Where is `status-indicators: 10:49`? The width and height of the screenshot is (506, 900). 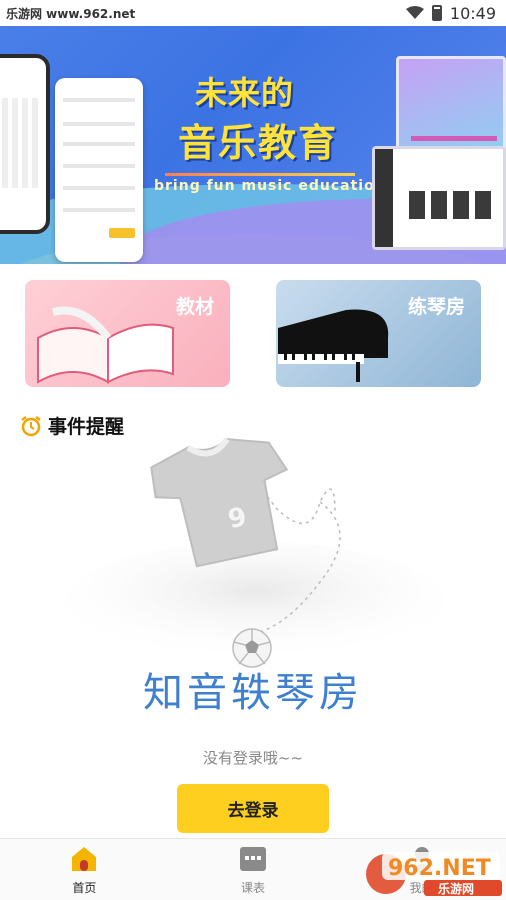
status-indicators: 10:49 is located at coordinates (450, 13).